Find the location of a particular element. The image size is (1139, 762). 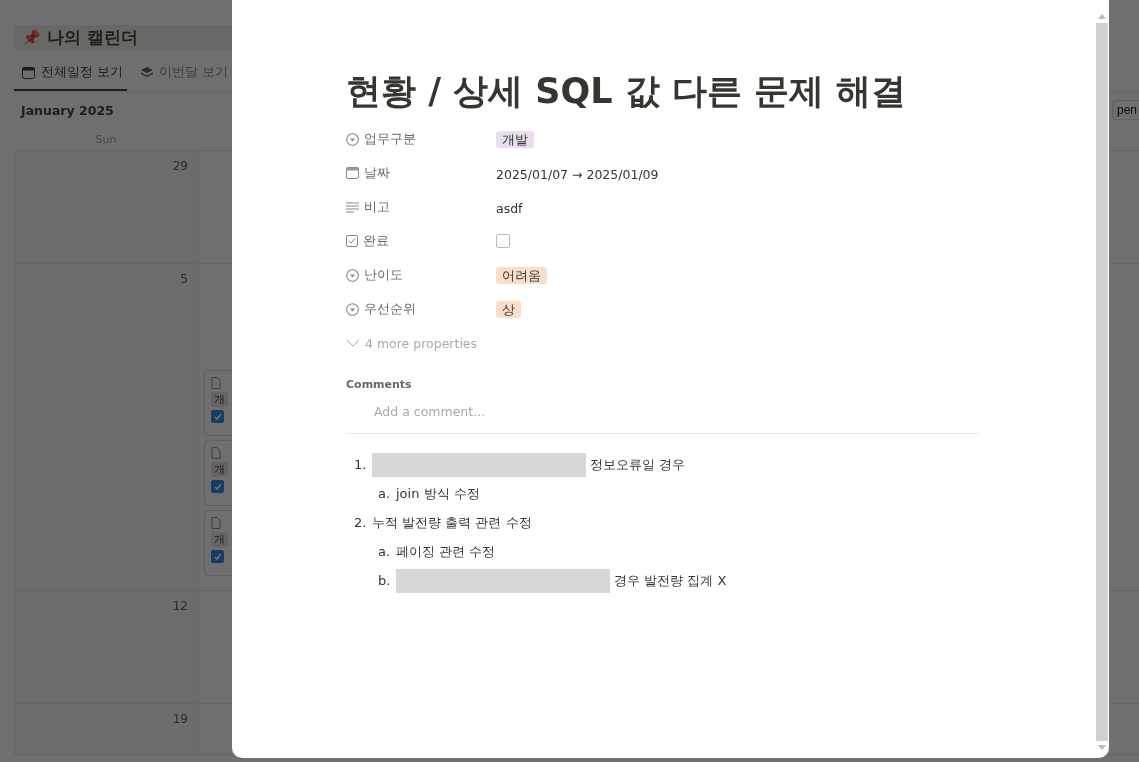

property-value: 2025/01/07 → 2025/01/09 is located at coordinates (577, 174).